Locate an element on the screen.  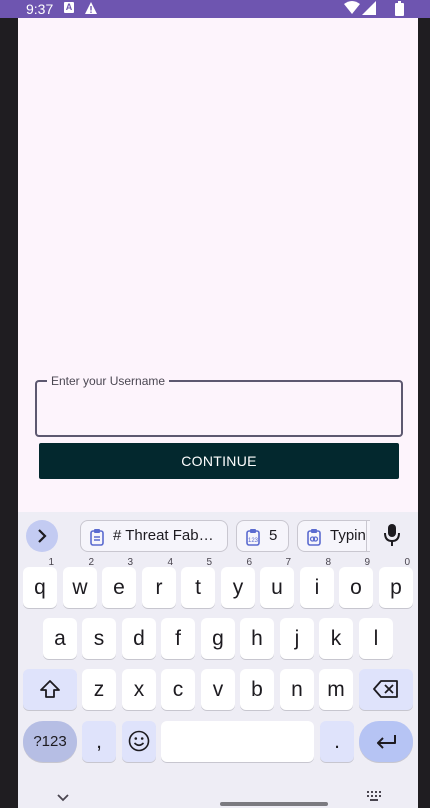
gesture-nav-handle is located at coordinates (274, 804).